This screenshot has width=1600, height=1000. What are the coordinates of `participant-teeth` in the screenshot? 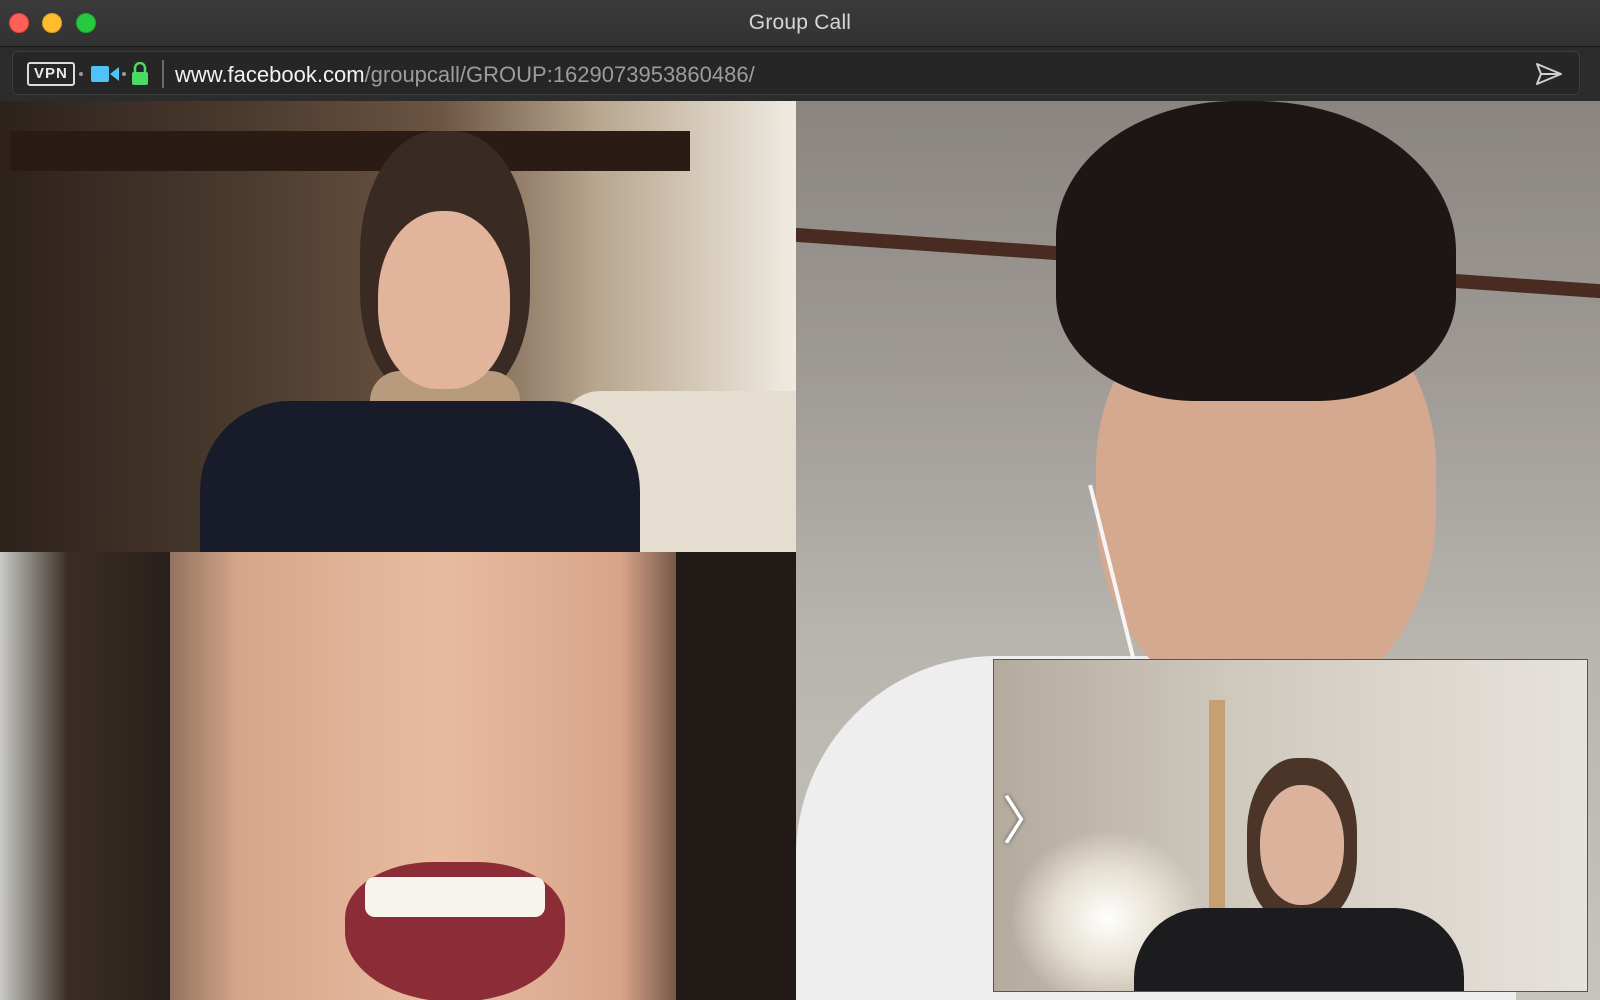 It's located at (455, 897).